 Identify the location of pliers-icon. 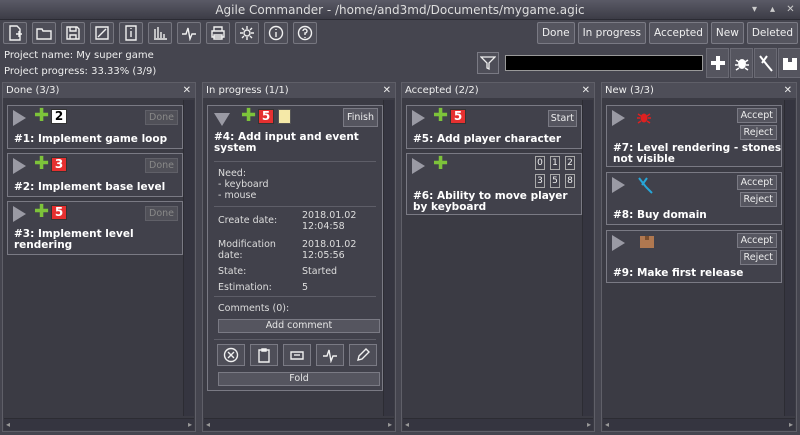
(645, 185).